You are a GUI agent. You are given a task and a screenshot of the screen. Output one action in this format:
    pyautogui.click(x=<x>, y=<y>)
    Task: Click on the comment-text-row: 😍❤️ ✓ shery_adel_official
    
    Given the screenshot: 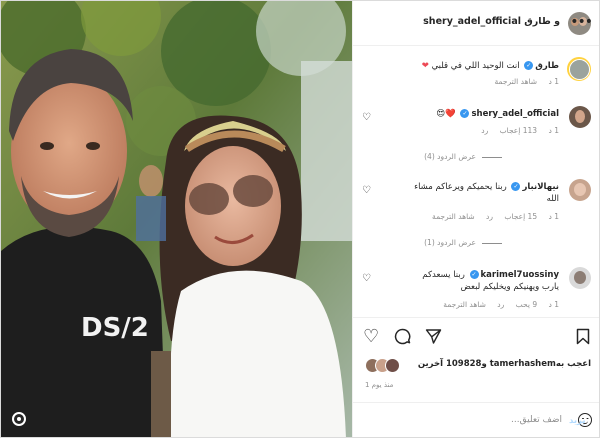 What is the action you would take?
    pyautogui.click(x=497, y=114)
    